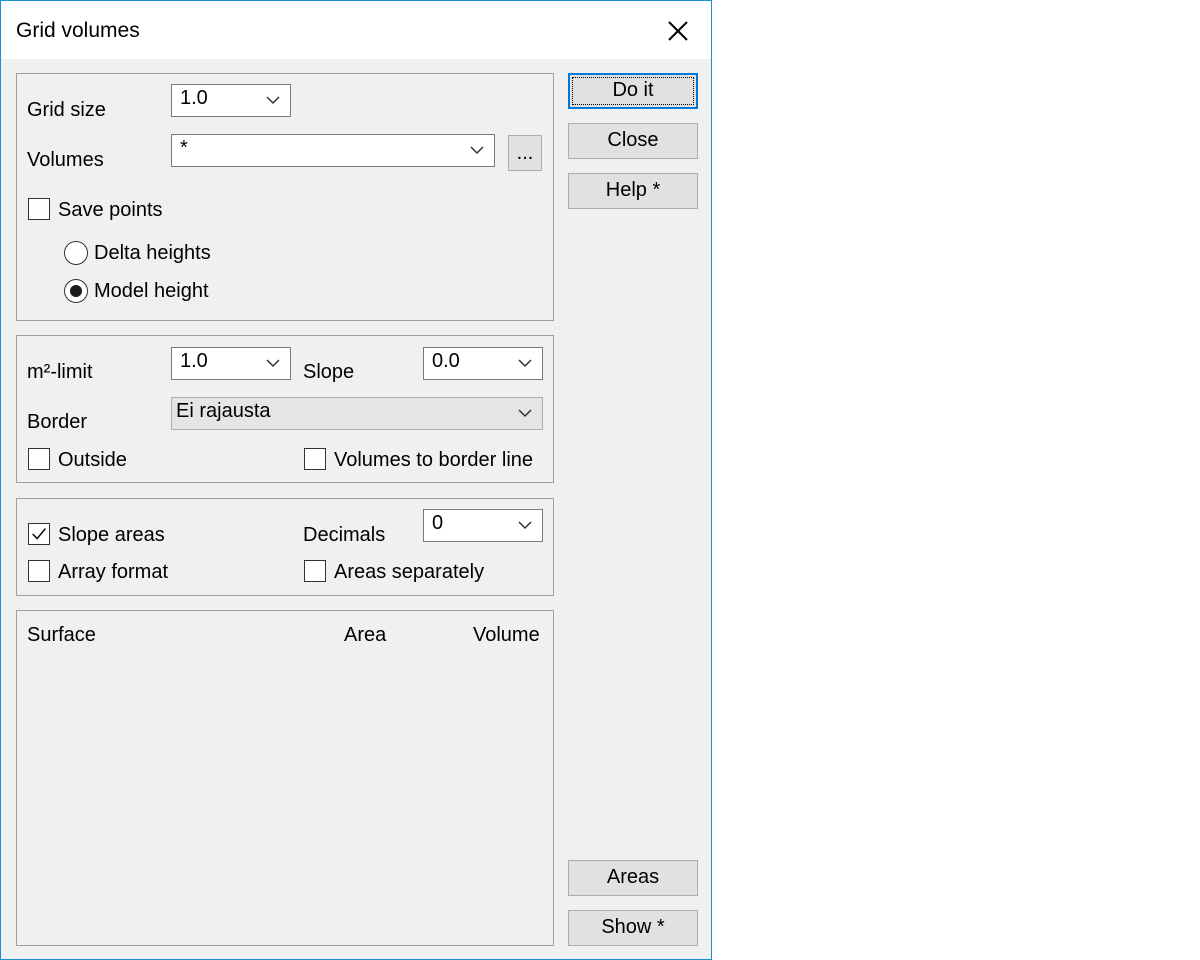 The height and width of the screenshot is (960, 1200). I want to click on border-label: Border, so click(57, 422).